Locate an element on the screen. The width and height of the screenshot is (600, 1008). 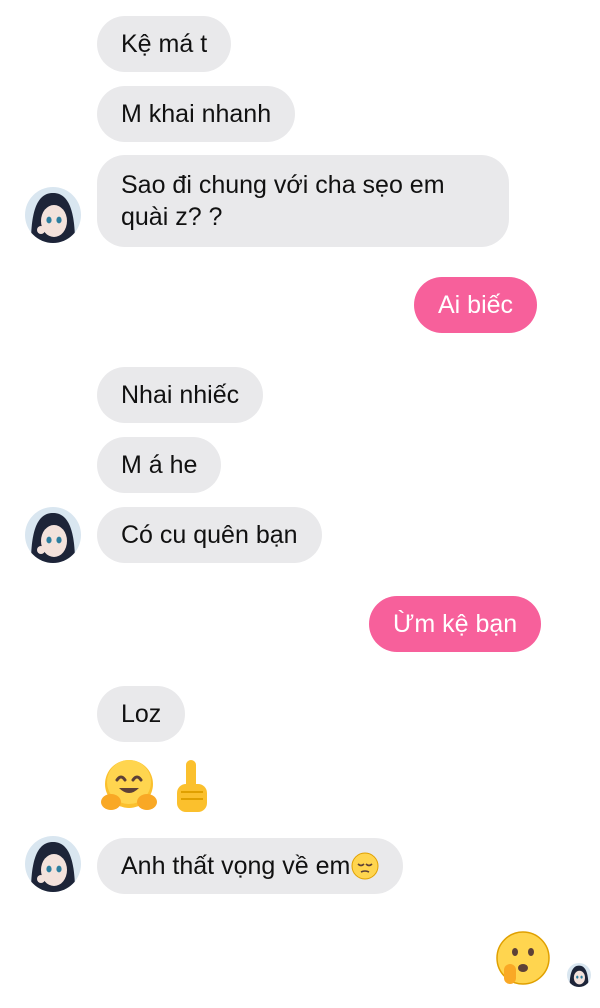
hugging-face-emoji is located at coordinates (129, 785).